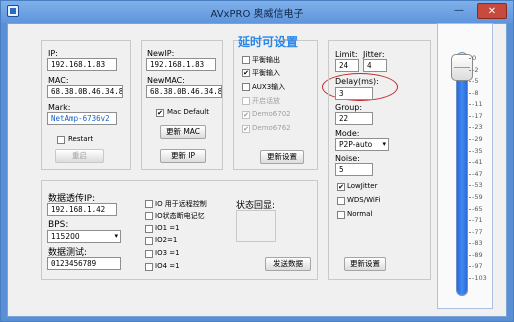  Describe the element at coordinates (479, 232) in the screenshot. I see `volume-tick-label: -77` at that location.